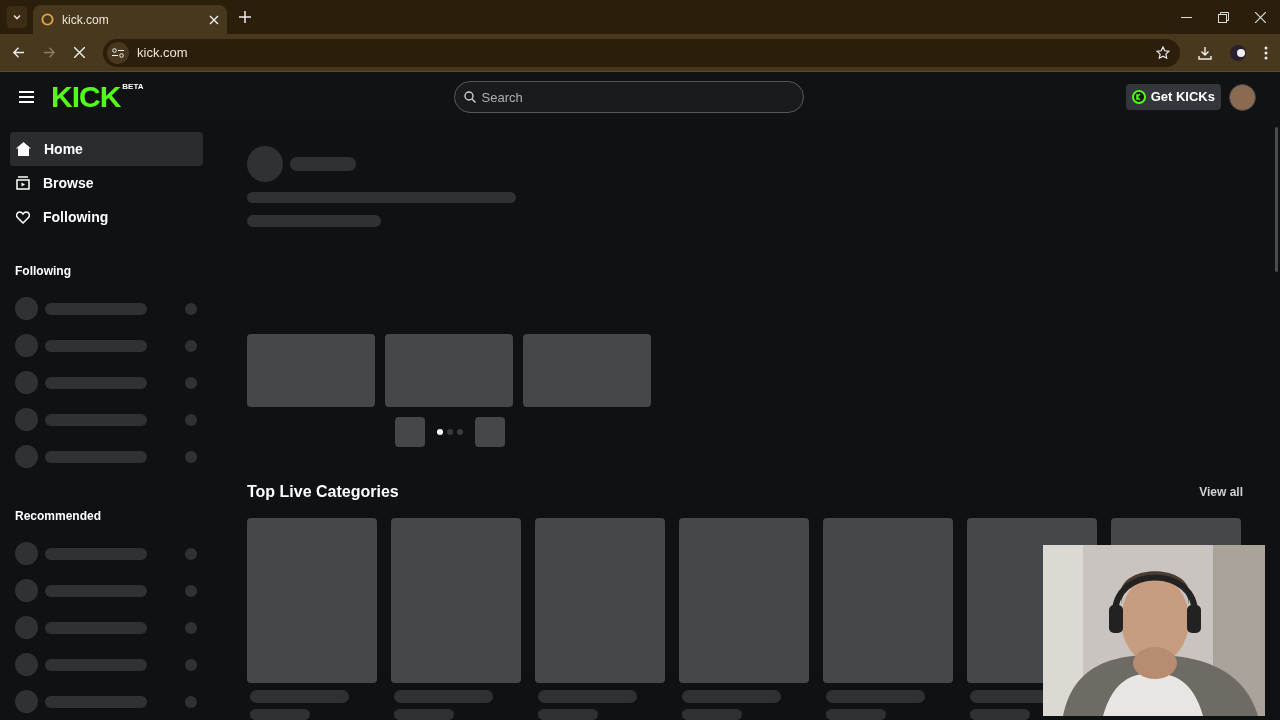 Image resolution: width=1280 pixels, height=720 pixels. I want to click on new-tab-icon, so click(245, 17).